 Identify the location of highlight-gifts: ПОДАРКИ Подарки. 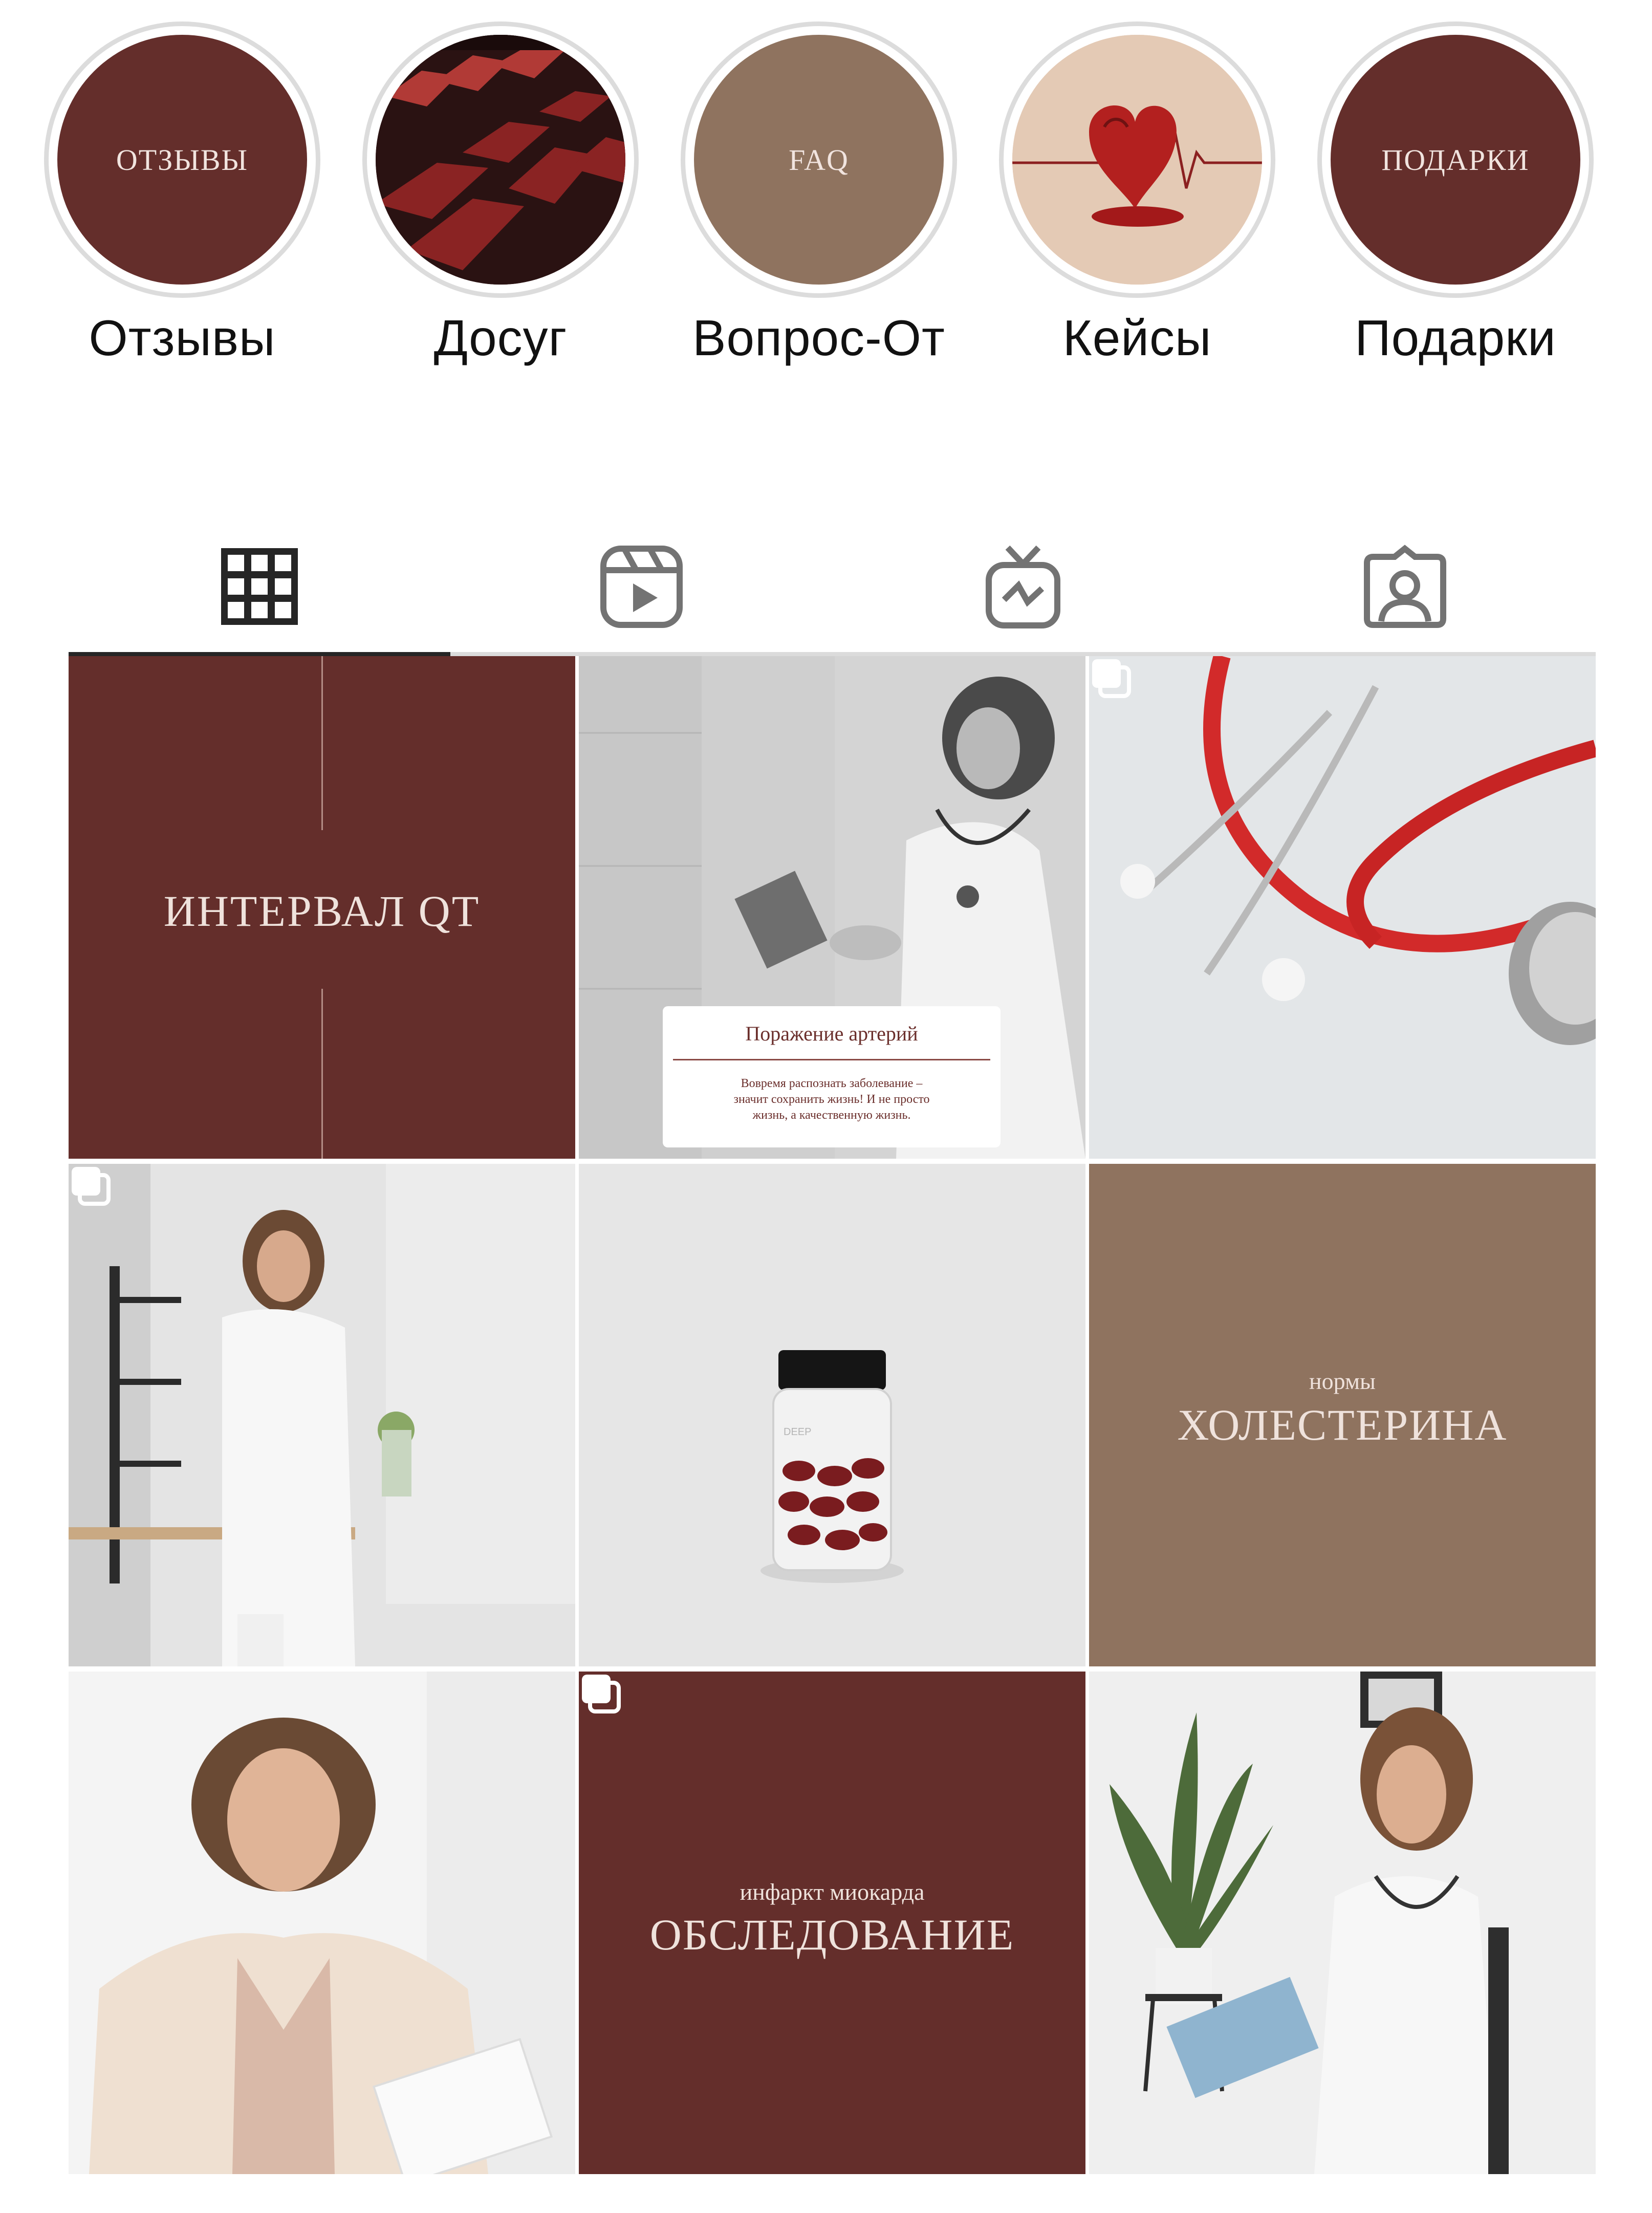
(1455, 194).